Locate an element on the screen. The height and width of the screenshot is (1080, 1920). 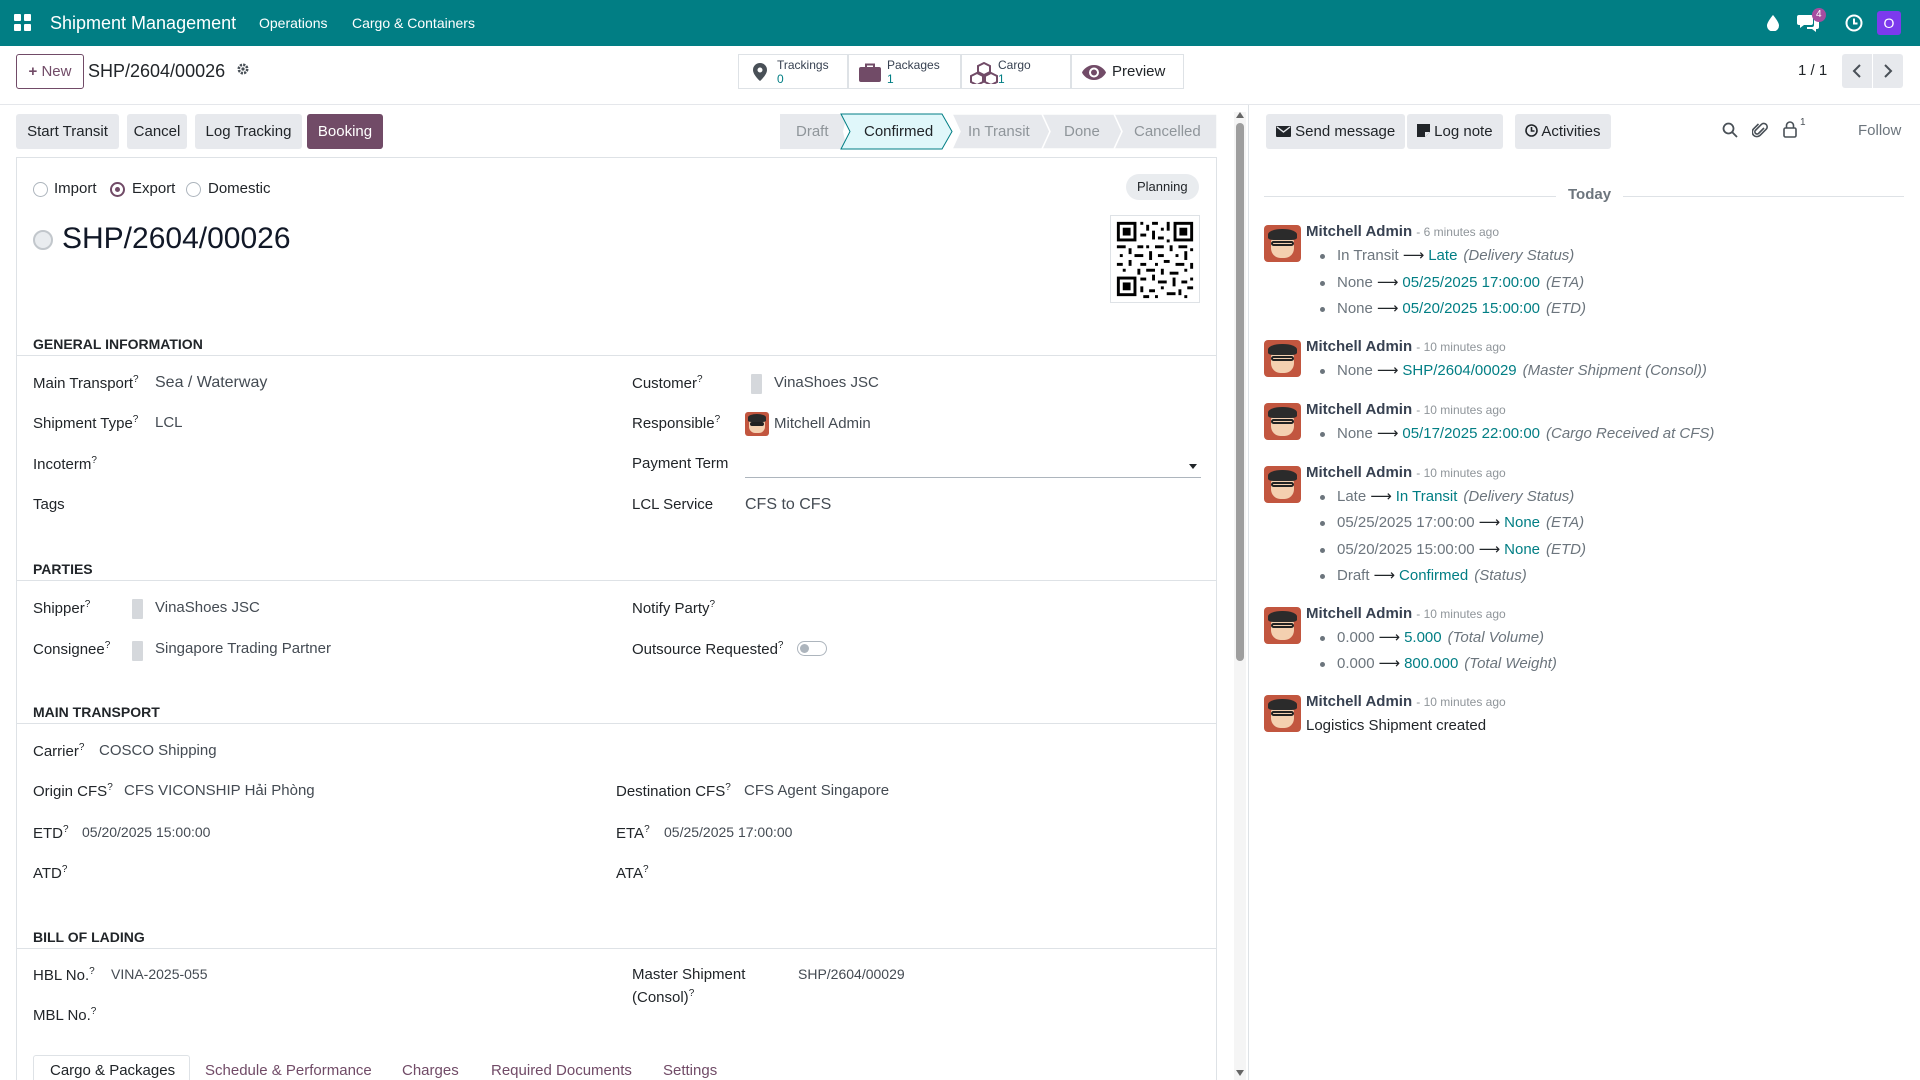
log-tracking-button: Log Tracking is located at coordinates (248, 131).